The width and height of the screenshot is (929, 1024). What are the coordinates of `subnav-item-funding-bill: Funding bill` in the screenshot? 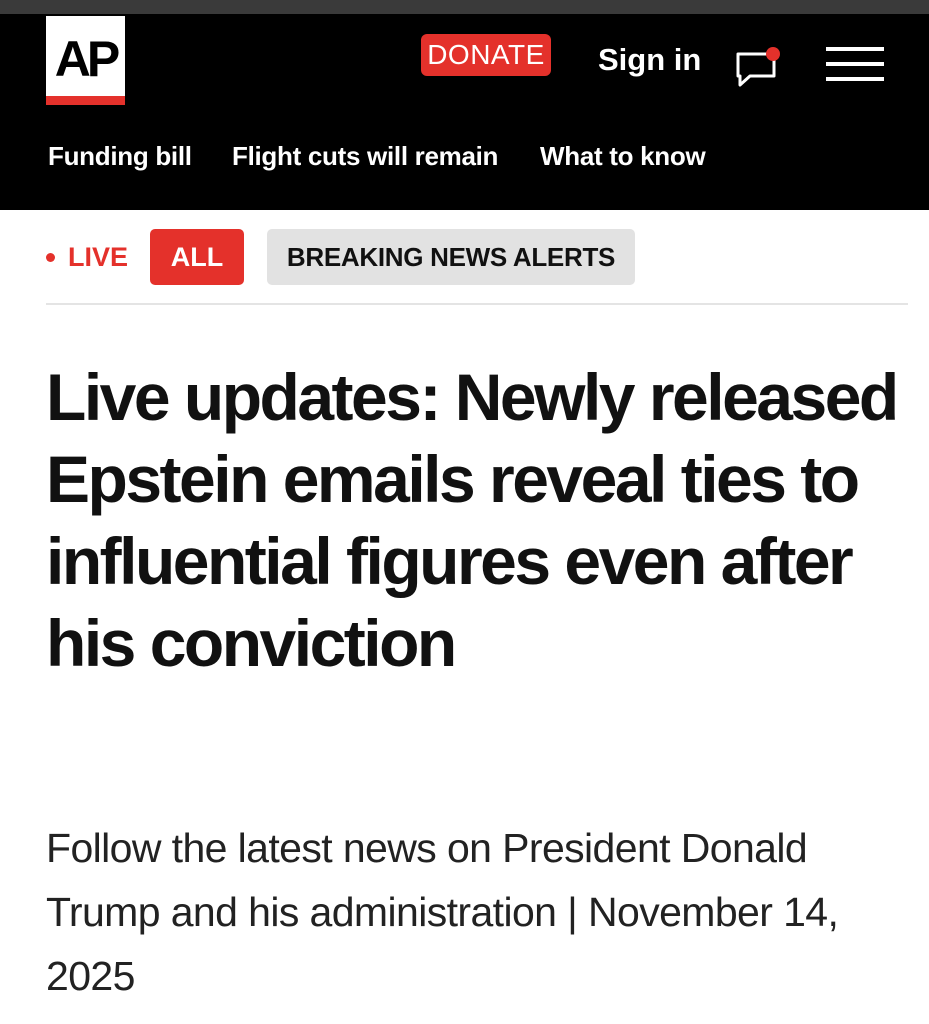 It's located at (120, 156).